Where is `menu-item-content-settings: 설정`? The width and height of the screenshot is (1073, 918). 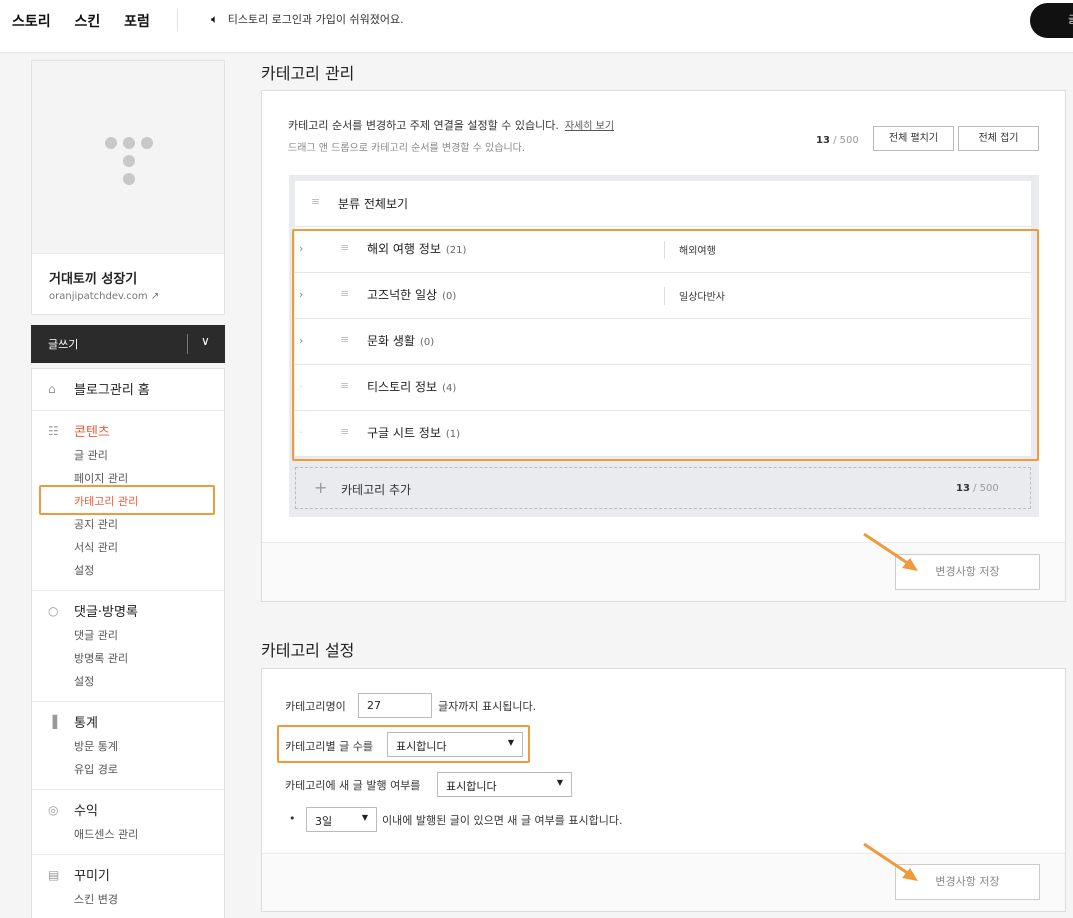 menu-item-content-settings: 설정 is located at coordinates (149, 570).